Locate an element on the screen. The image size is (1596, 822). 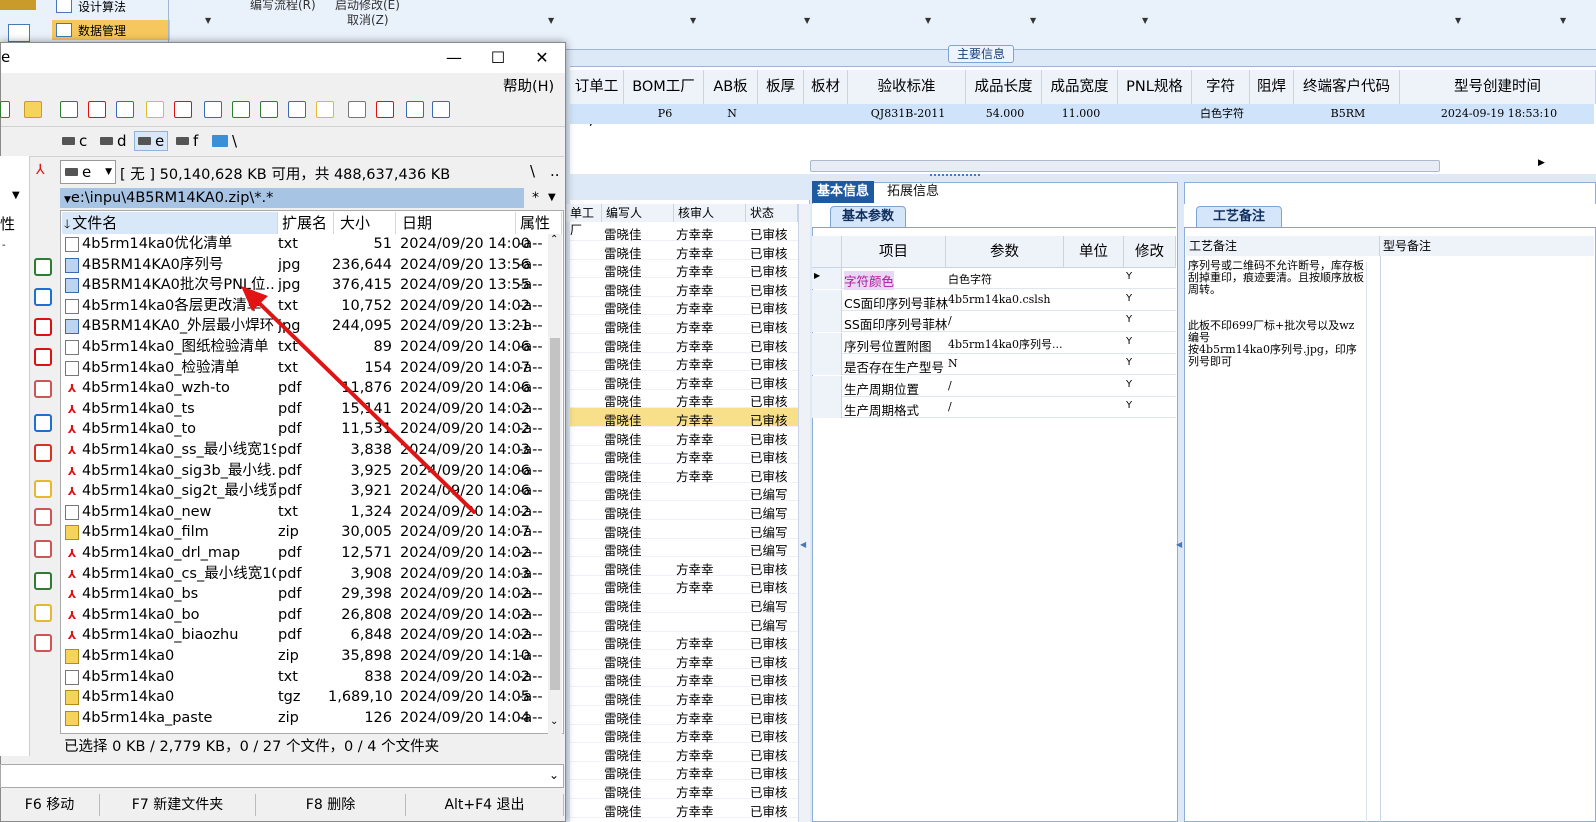
list-header-cell: 核审人 is located at coordinates (710, 213).